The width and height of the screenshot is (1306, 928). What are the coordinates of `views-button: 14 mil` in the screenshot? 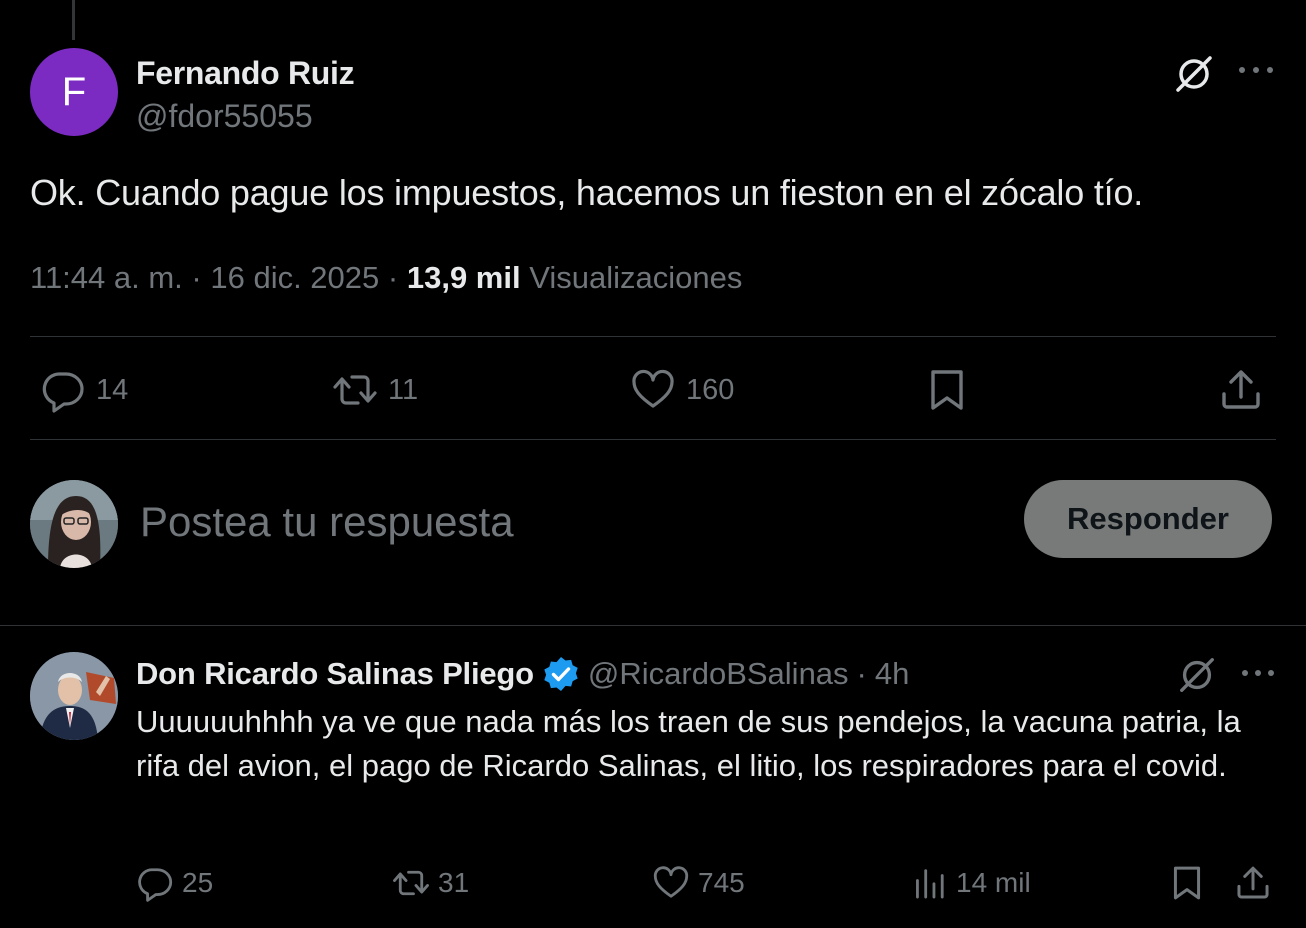 It's located at (970, 883).